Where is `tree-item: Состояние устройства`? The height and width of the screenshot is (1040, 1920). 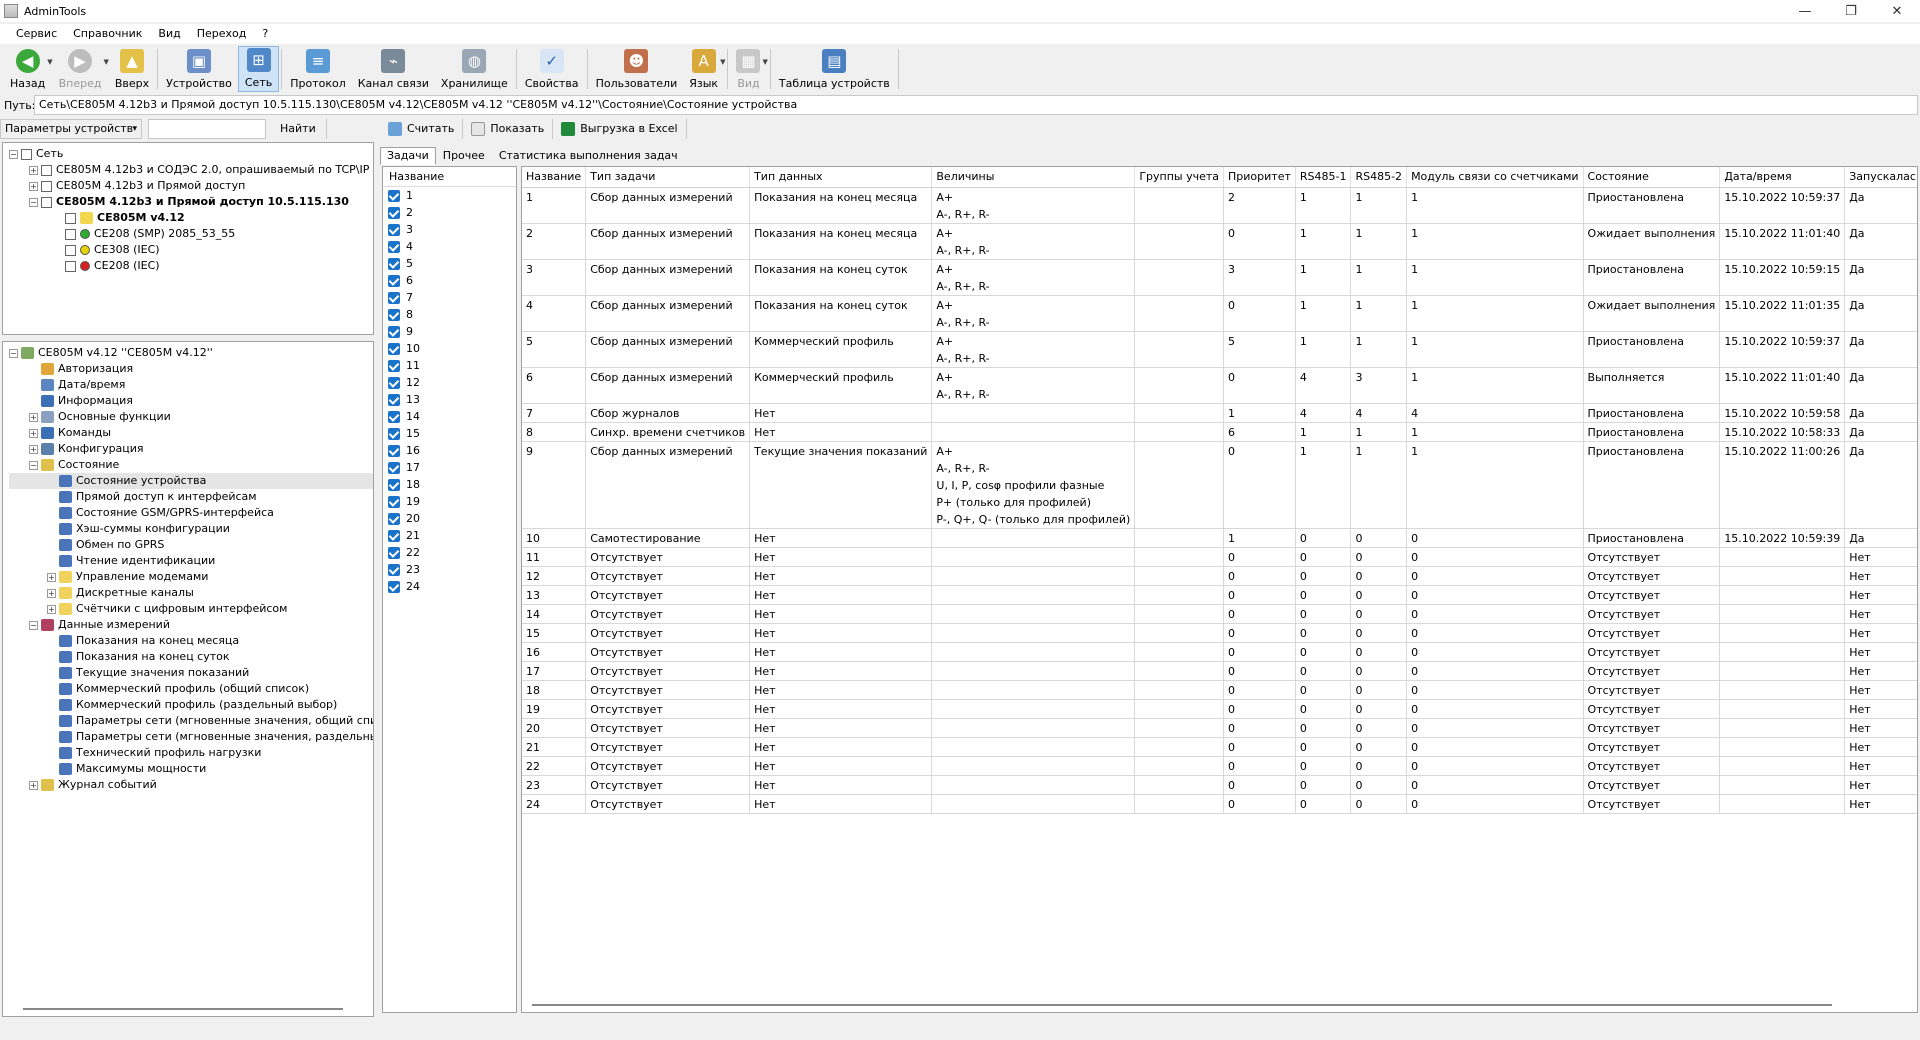
tree-item: Состояние устройства is located at coordinates (191, 481).